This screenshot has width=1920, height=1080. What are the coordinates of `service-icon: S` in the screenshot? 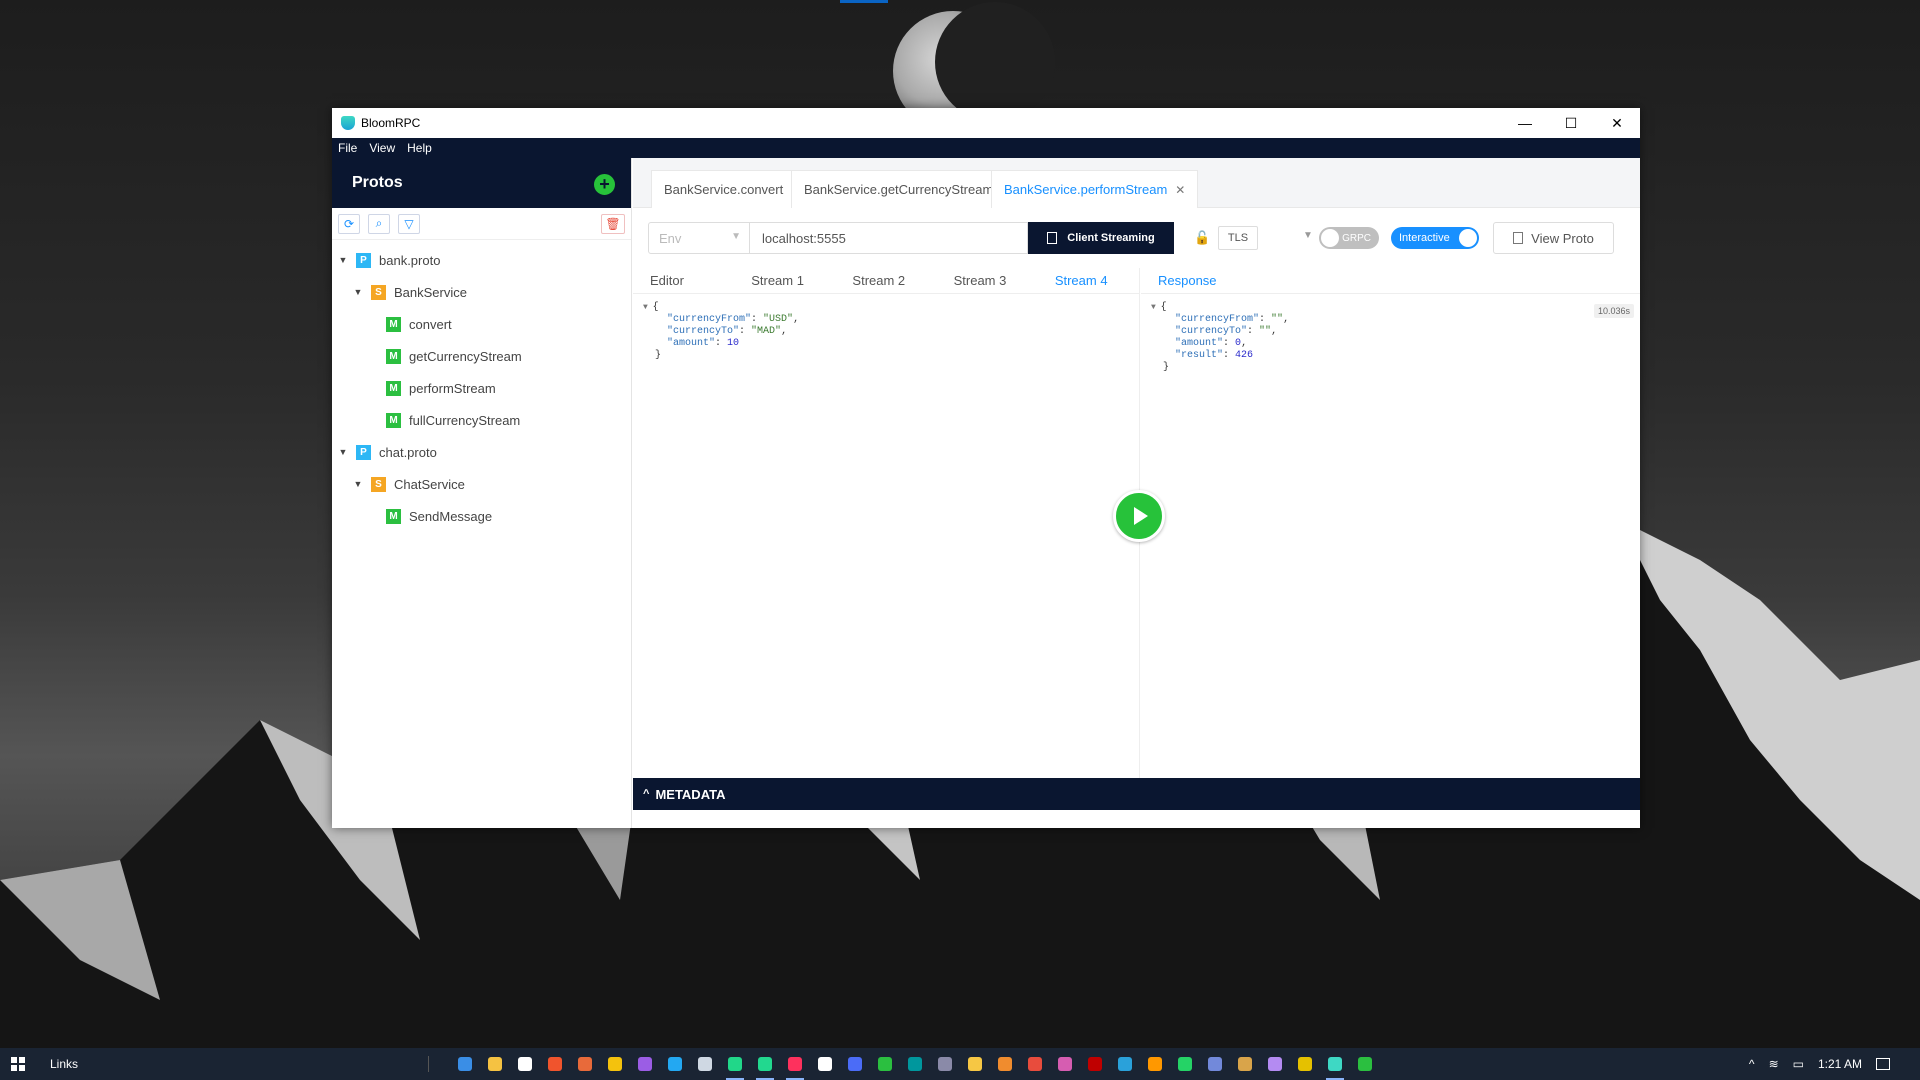 It's located at (378, 292).